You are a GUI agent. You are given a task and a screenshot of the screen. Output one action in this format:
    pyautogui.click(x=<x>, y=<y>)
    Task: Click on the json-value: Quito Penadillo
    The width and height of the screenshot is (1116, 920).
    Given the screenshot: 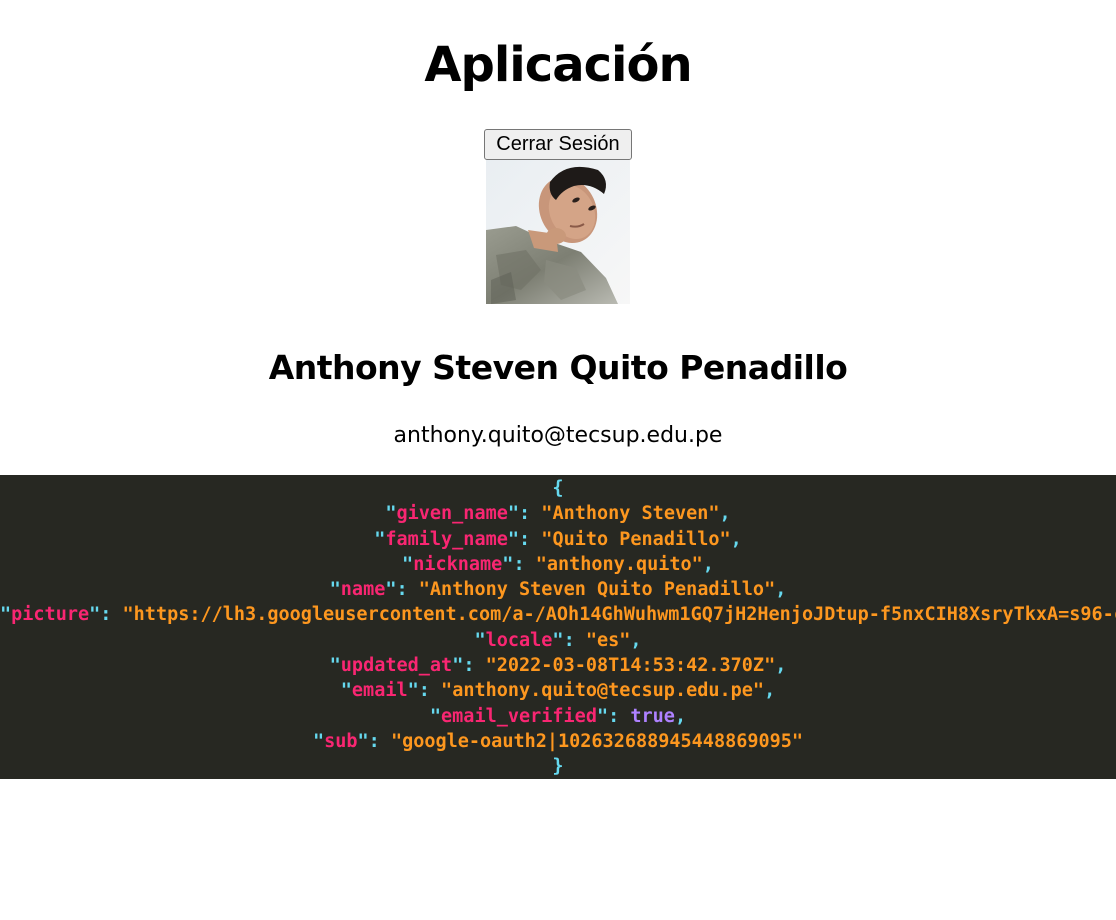 What is the action you would take?
    pyautogui.click(x=636, y=539)
    